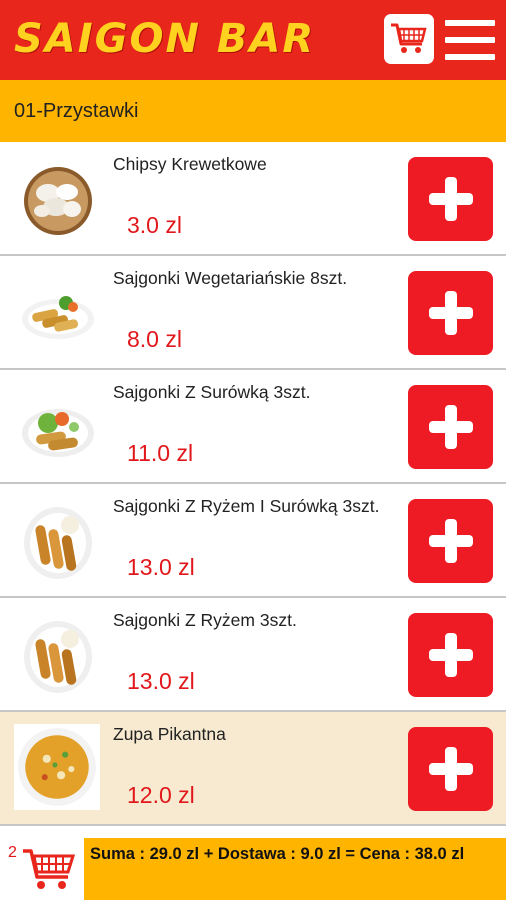 Image resolution: width=506 pixels, height=900 pixels. What do you see at coordinates (160, 453) in the screenshot?
I see `item-price: 11.0 zl` at bounding box center [160, 453].